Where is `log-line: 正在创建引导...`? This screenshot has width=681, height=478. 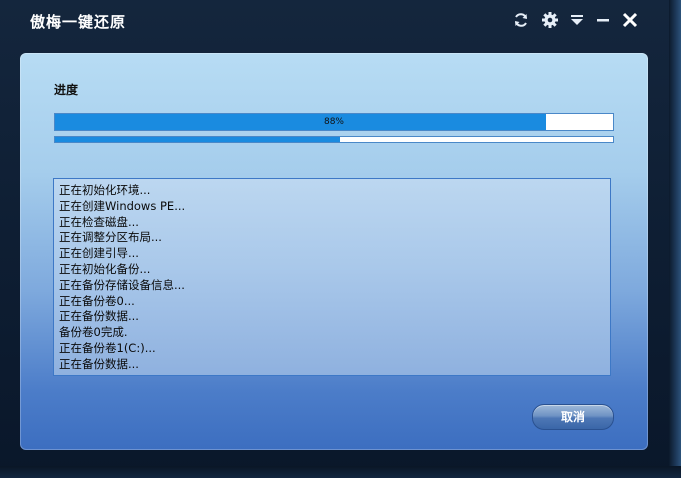
log-line: 正在创建引导... is located at coordinates (99, 253).